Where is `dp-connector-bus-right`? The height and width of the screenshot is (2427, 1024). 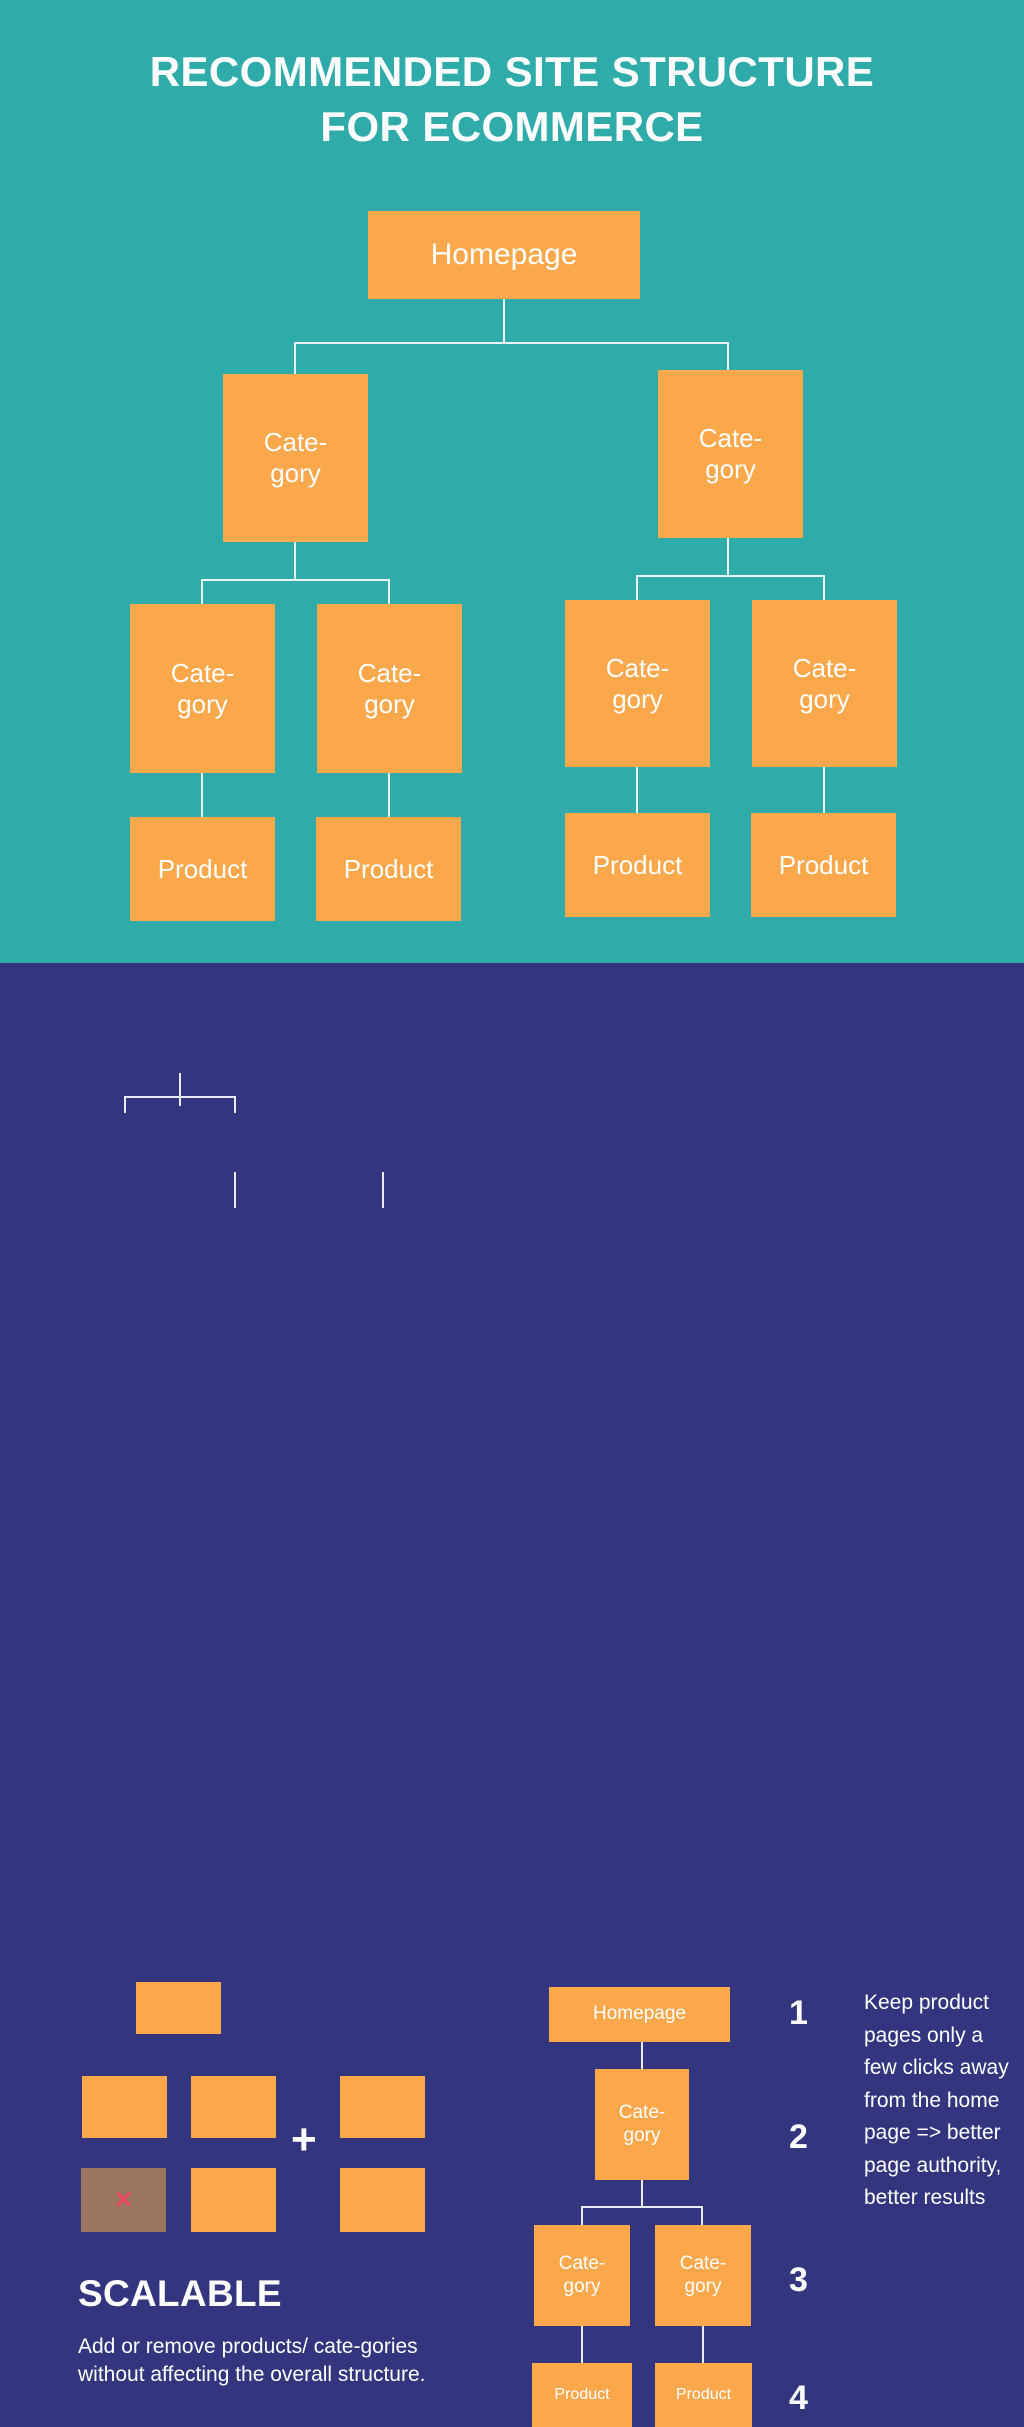
dp-connector-bus-right is located at coordinates (702, 2216).